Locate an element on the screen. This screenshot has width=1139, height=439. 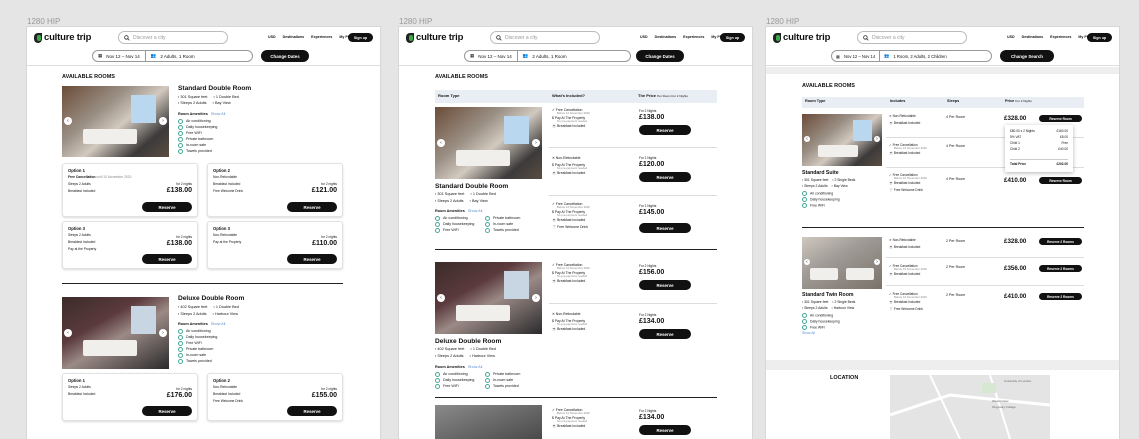
price: £134.00 is located at coordinates (652, 417).